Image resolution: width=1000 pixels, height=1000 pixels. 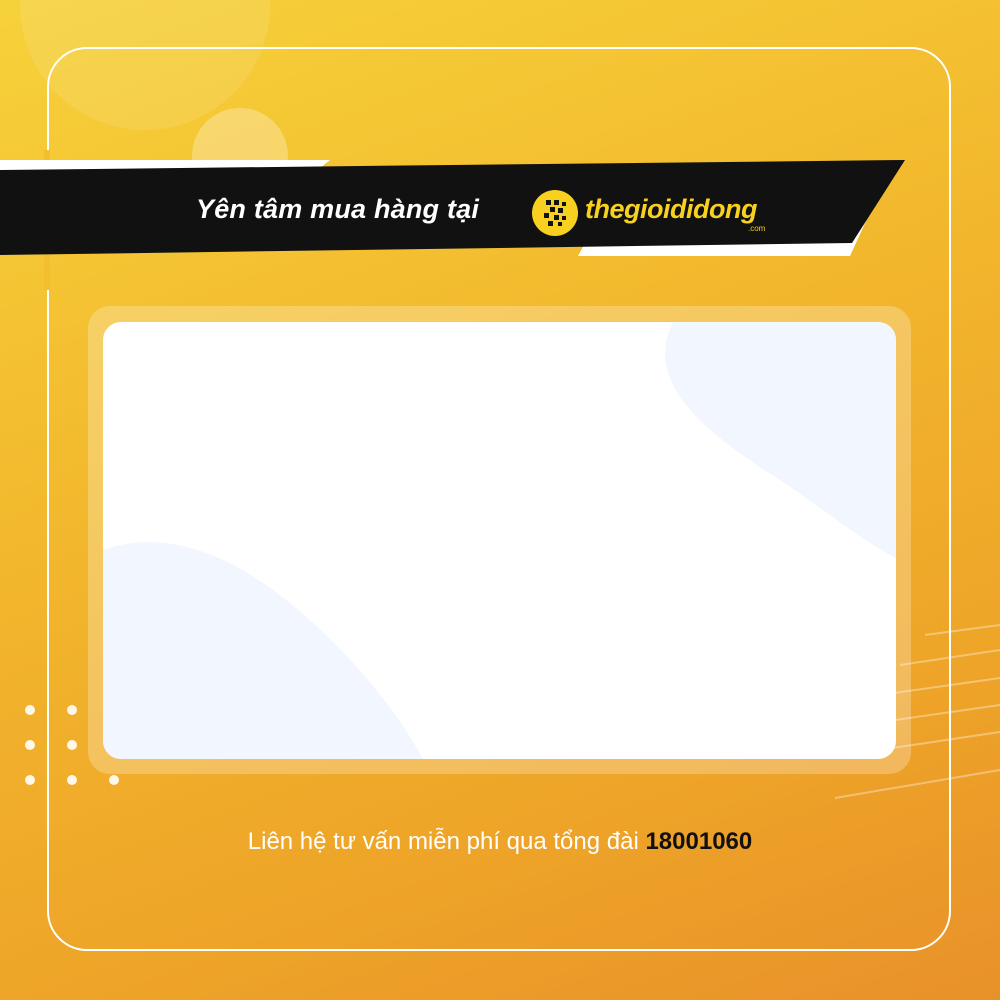 I want to click on running-man-icon, so click(x=555, y=213).